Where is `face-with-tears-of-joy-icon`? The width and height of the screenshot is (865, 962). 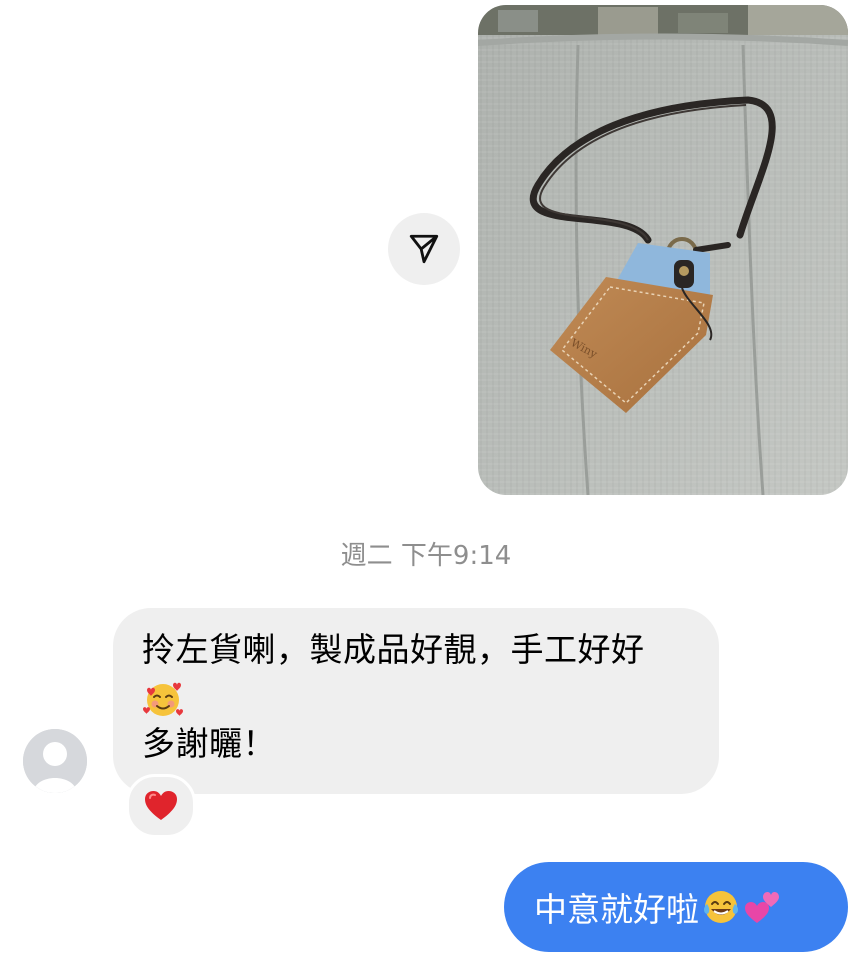
face-with-tears-of-joy-icon is located at coordinates (721, 907).